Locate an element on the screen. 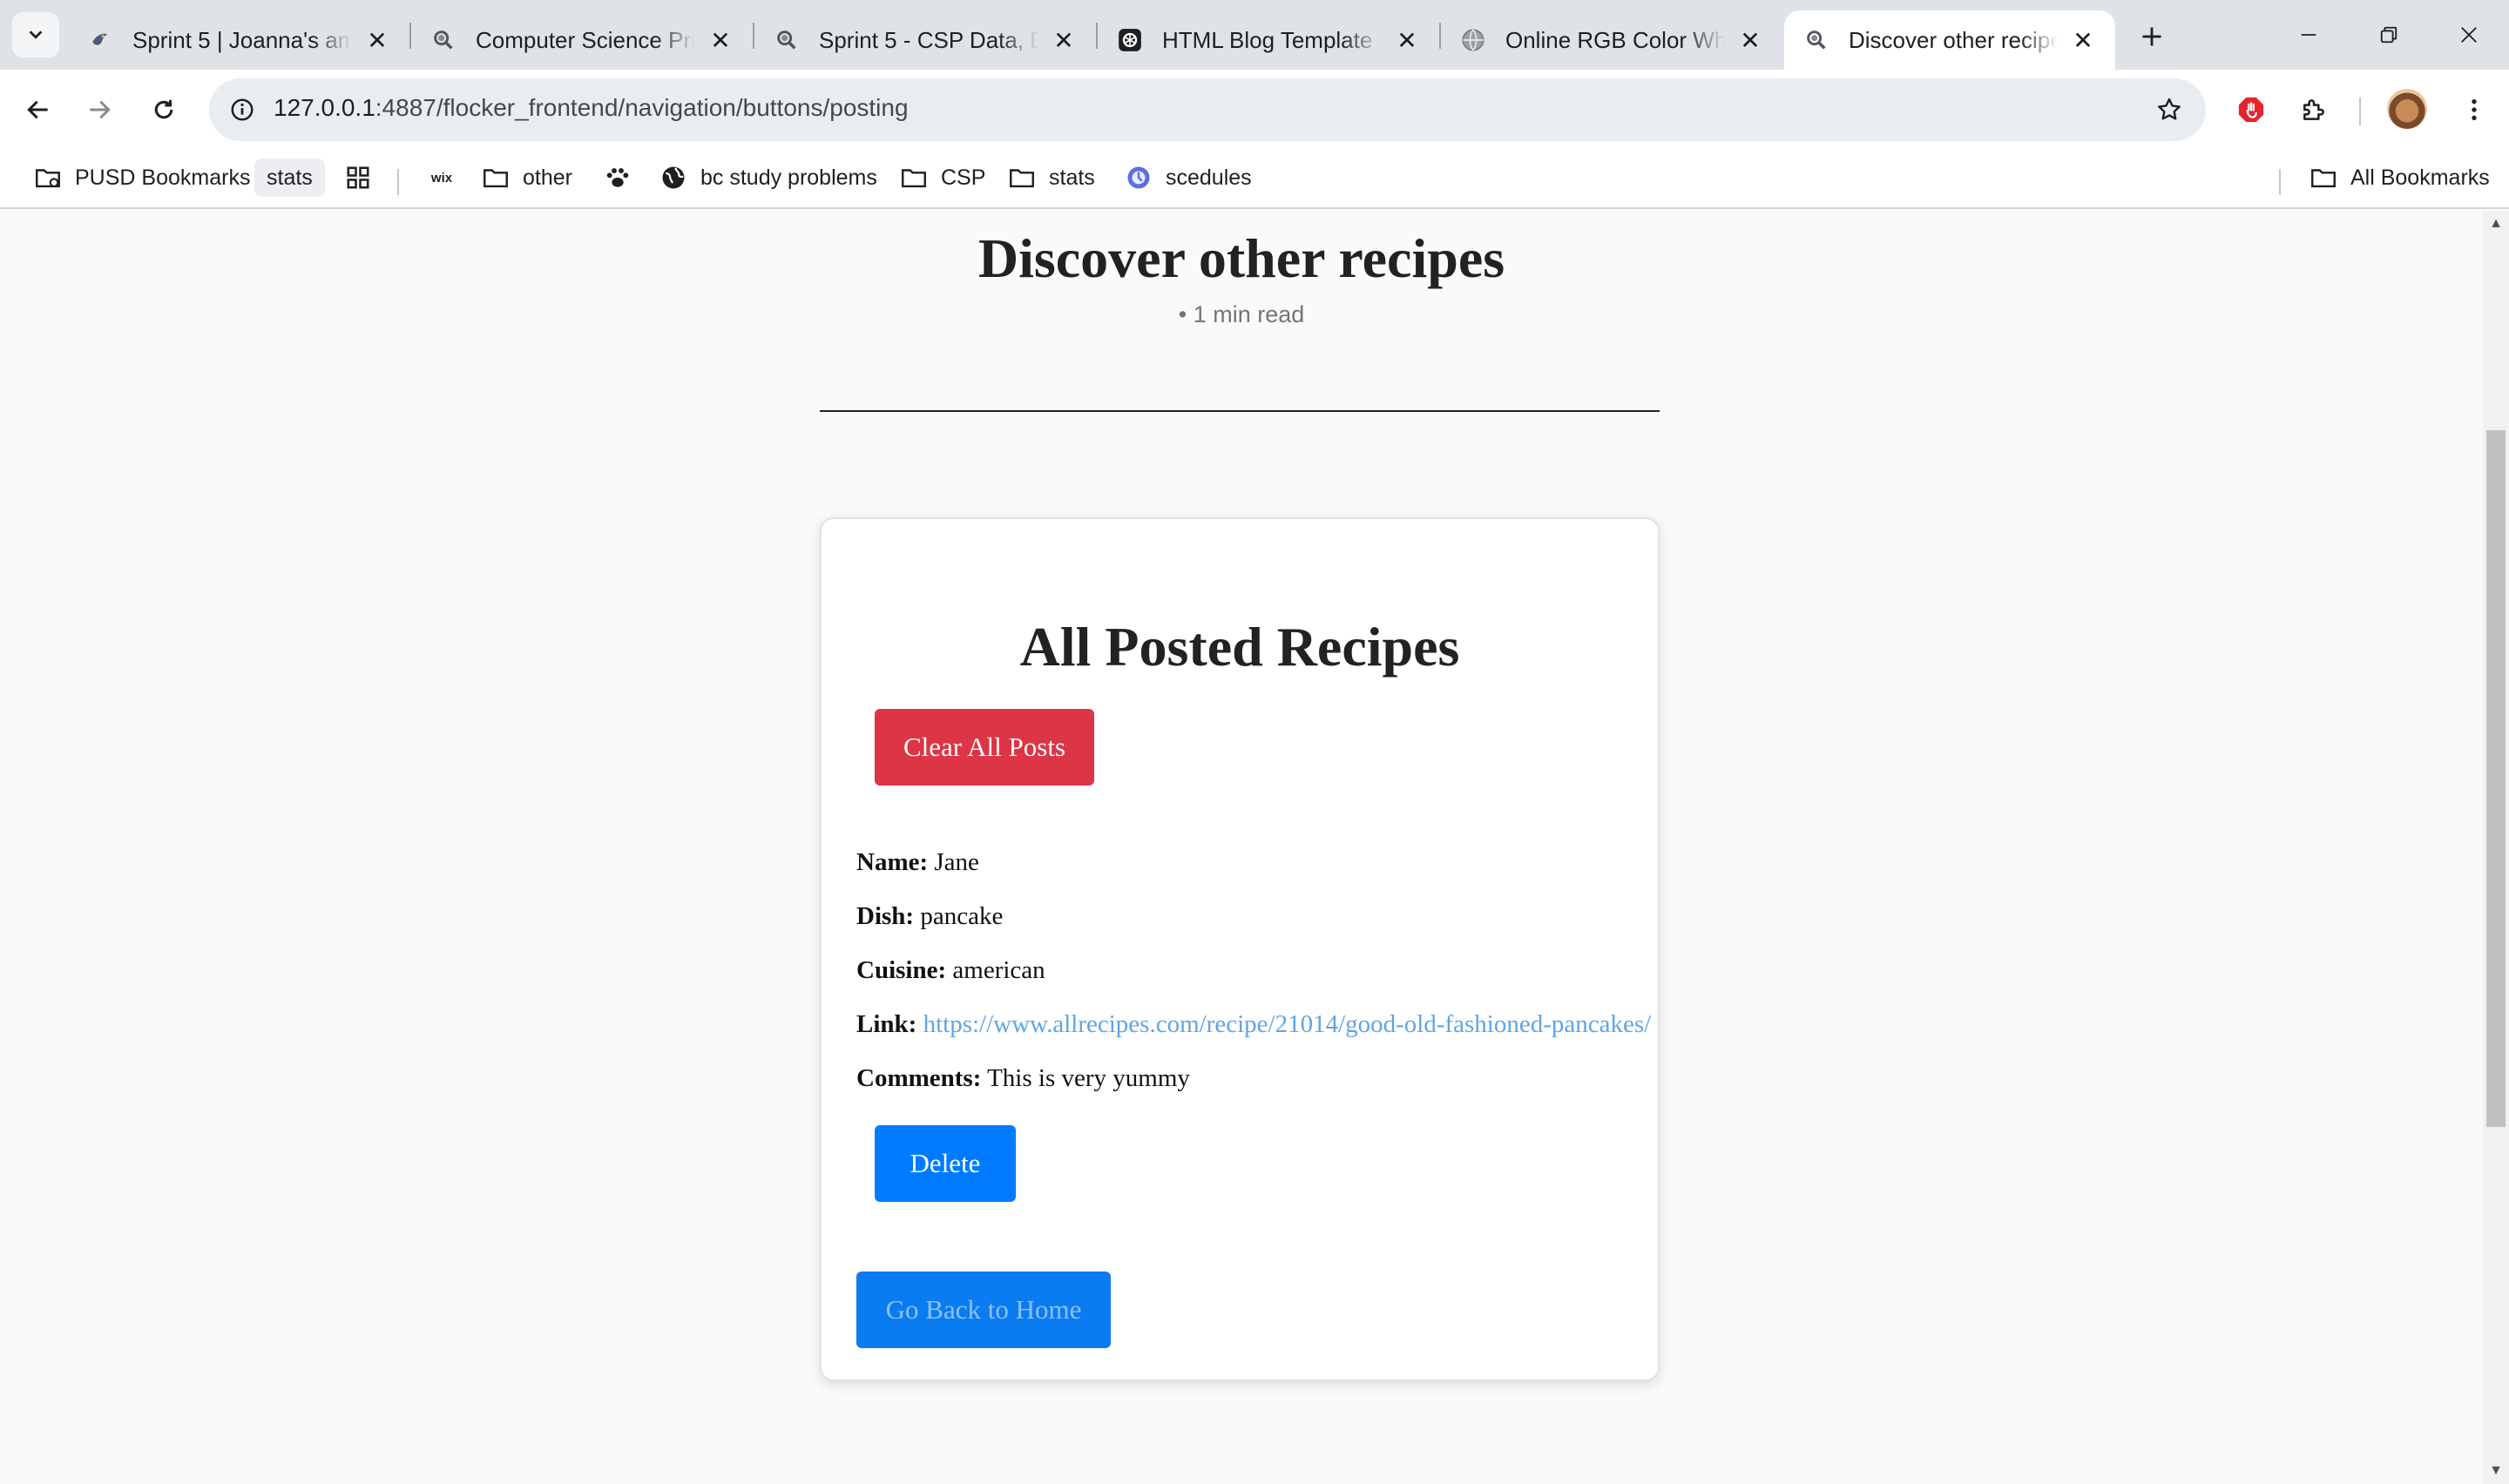 Image resolution: width=2509 pixels, height=1484 pixels. field-label: Link: is located at coordinates (886, 1024).